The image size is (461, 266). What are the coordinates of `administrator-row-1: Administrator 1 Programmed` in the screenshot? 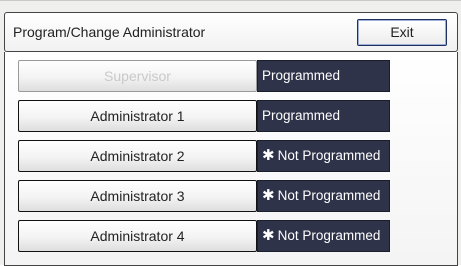 It's located at (204, 116).